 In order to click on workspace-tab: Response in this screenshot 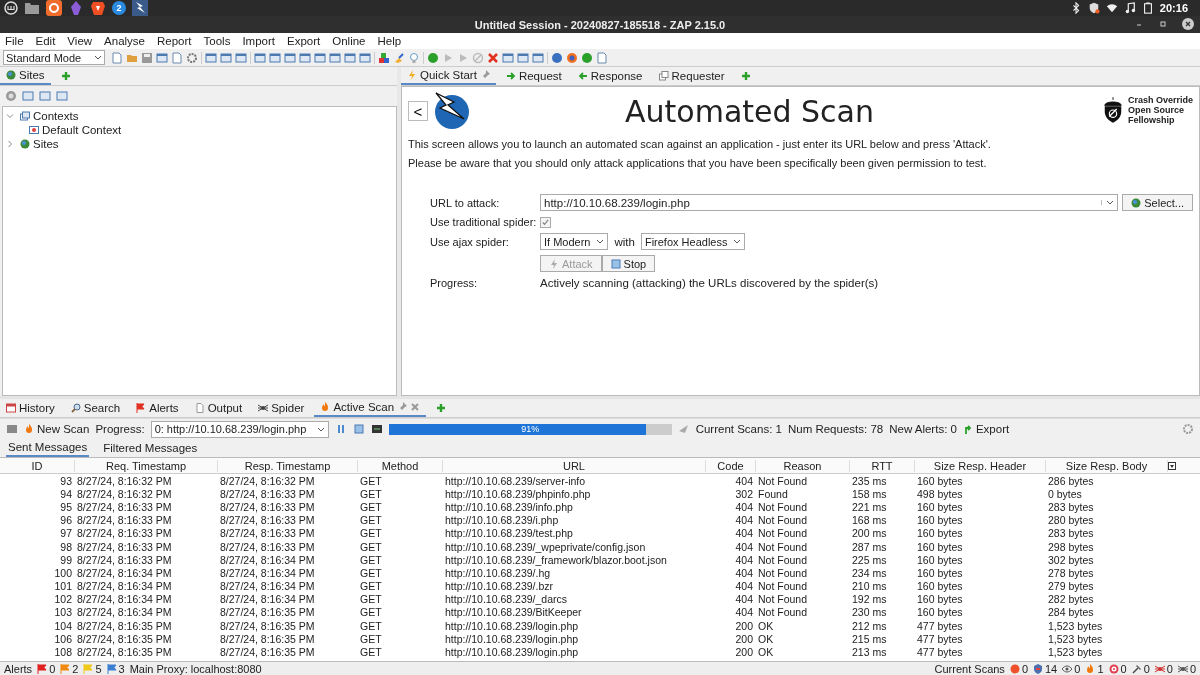, I will do `click(610, 76)`.